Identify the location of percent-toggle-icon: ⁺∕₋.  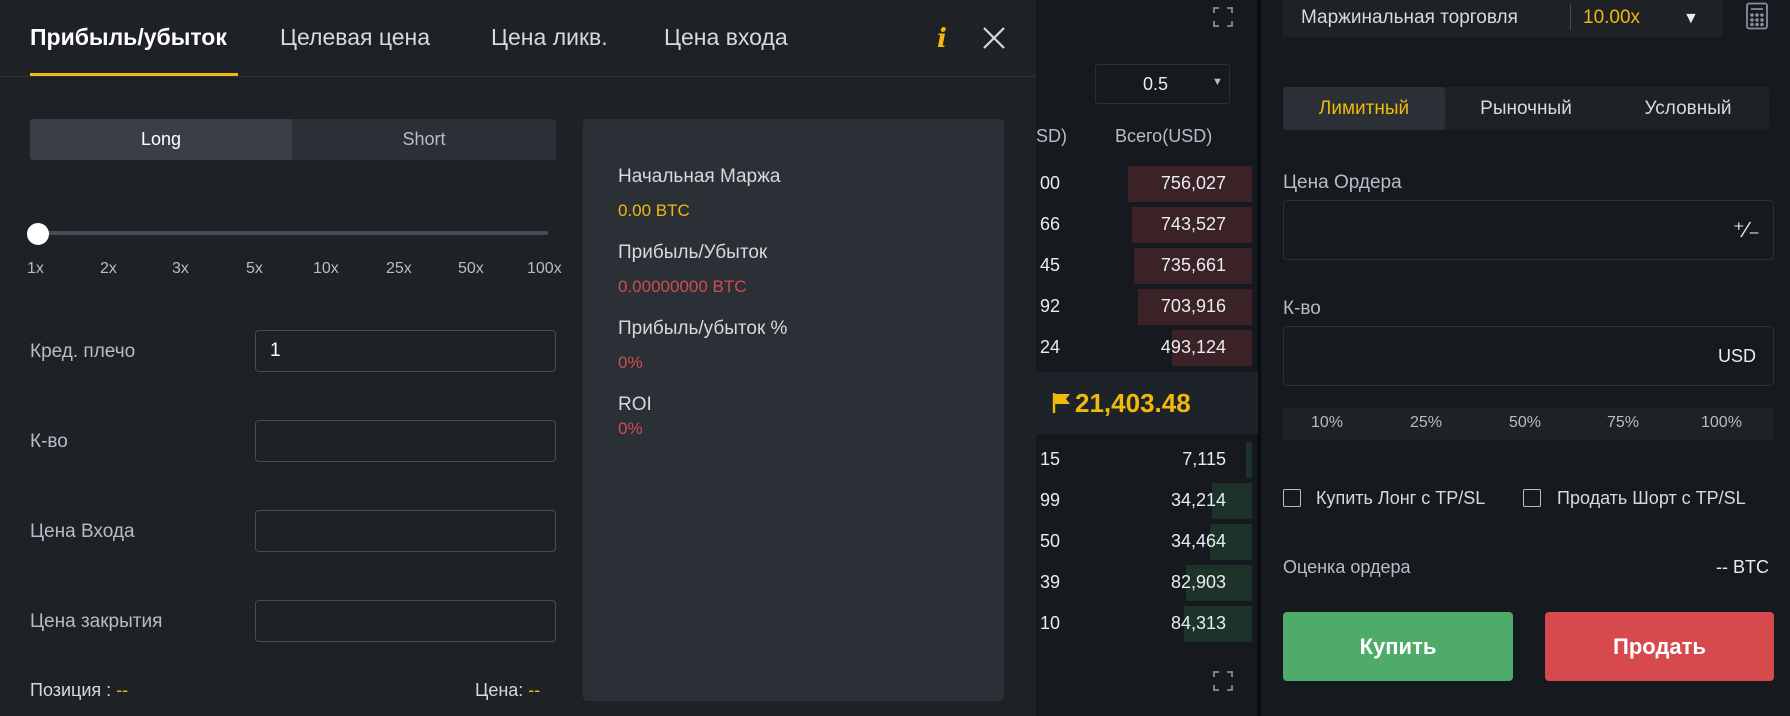
(1746, 230).